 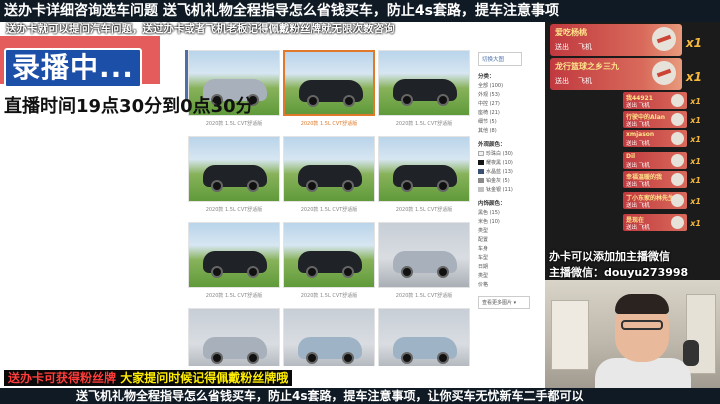 What do you see at coordinates (511, 153) in the screenshot?
I see `color-option: 珍珠白 (30)` at bounding box center [511, 153].